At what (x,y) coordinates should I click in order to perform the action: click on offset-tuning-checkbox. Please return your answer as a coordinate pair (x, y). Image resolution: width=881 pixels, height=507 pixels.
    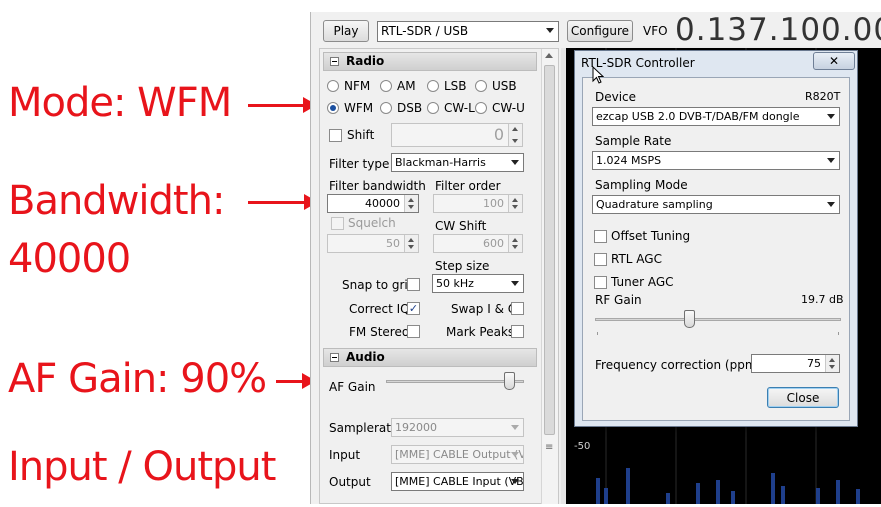
    Looking at the image, I should click on (600, 236).